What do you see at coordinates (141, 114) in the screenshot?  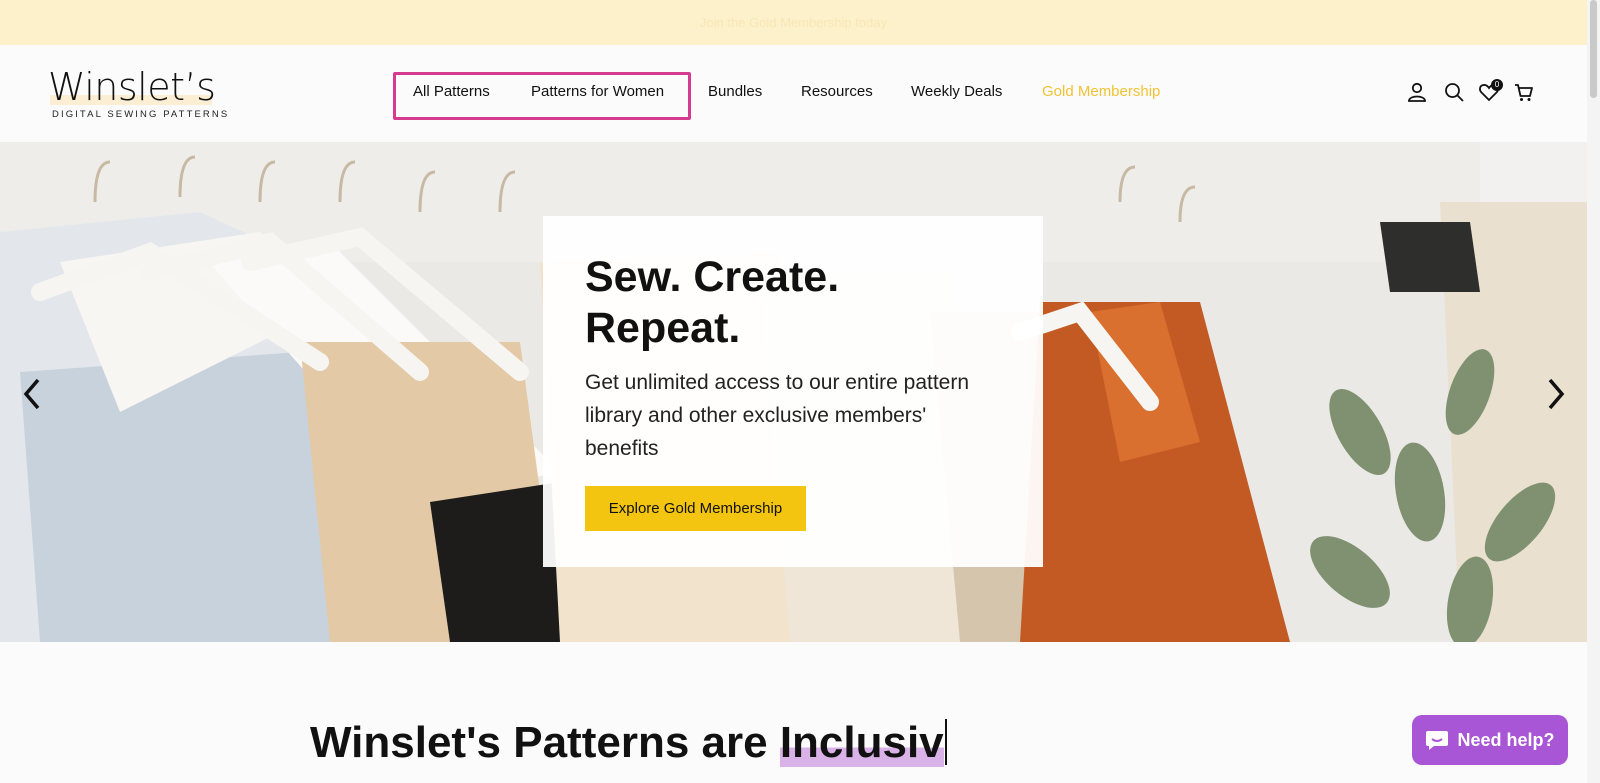 I see `logo-tagline: DIGITAL SEWING PATTERNS` at bounding box center [141, 114].